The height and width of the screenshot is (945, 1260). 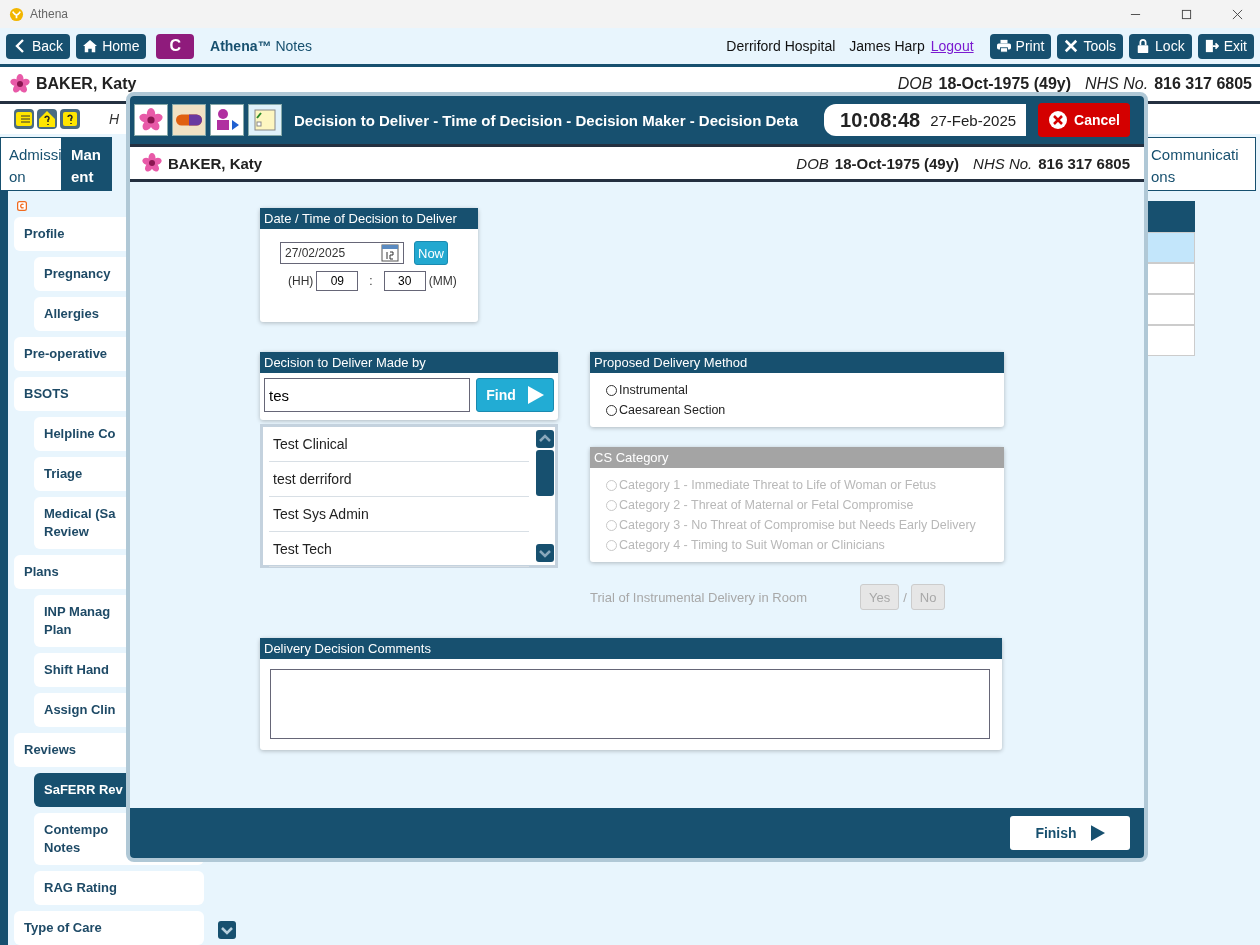 What do you see at coordinates (301, 281) in the screenshot?
I see `hh-label: (HH)` at bounding box center [301, 281].